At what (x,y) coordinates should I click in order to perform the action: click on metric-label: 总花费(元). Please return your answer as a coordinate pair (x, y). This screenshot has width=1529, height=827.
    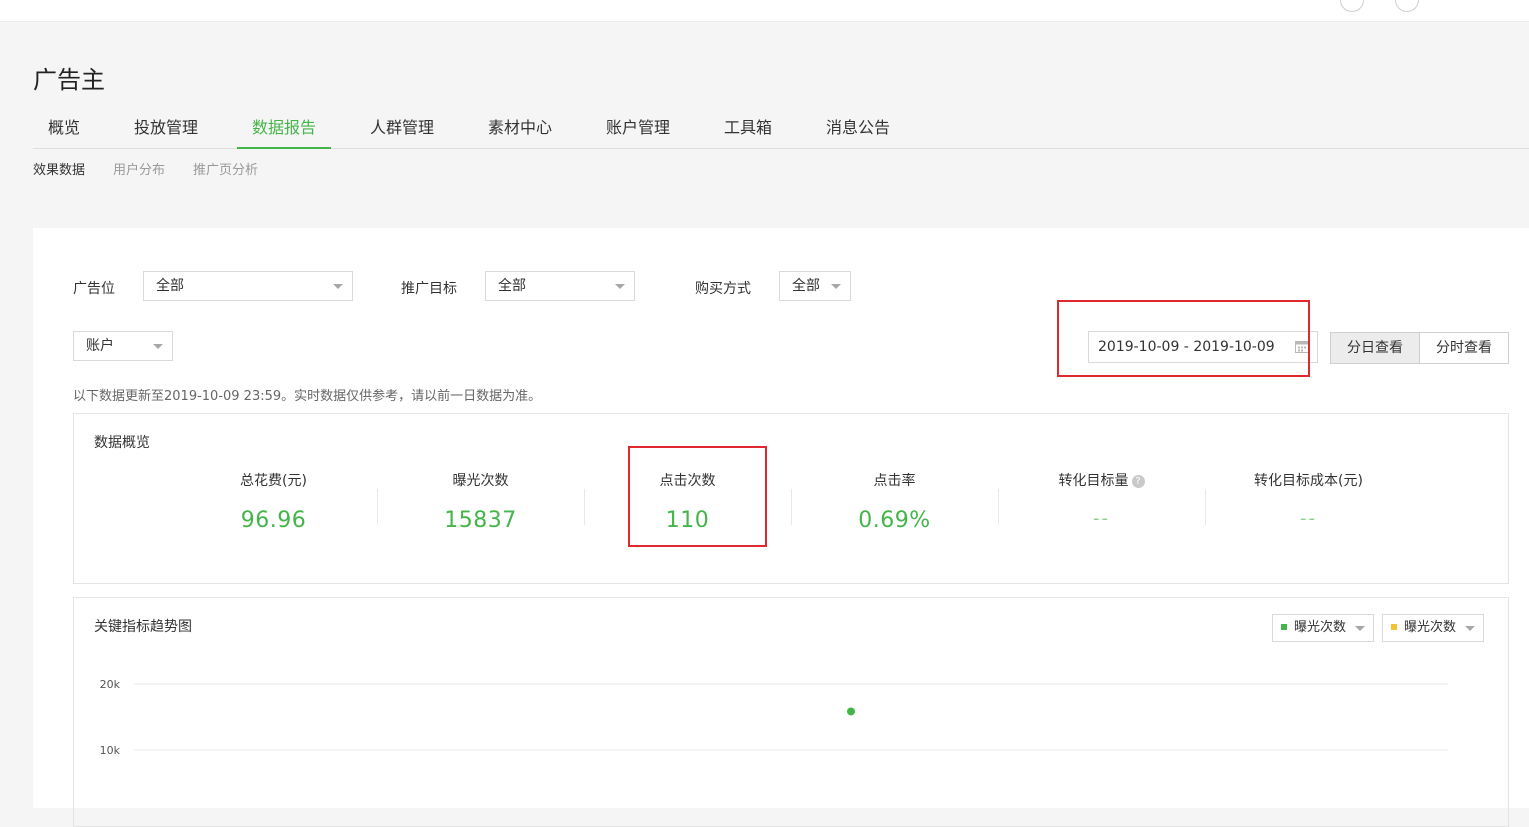
    Looking at the image, I should click on (273, 481).